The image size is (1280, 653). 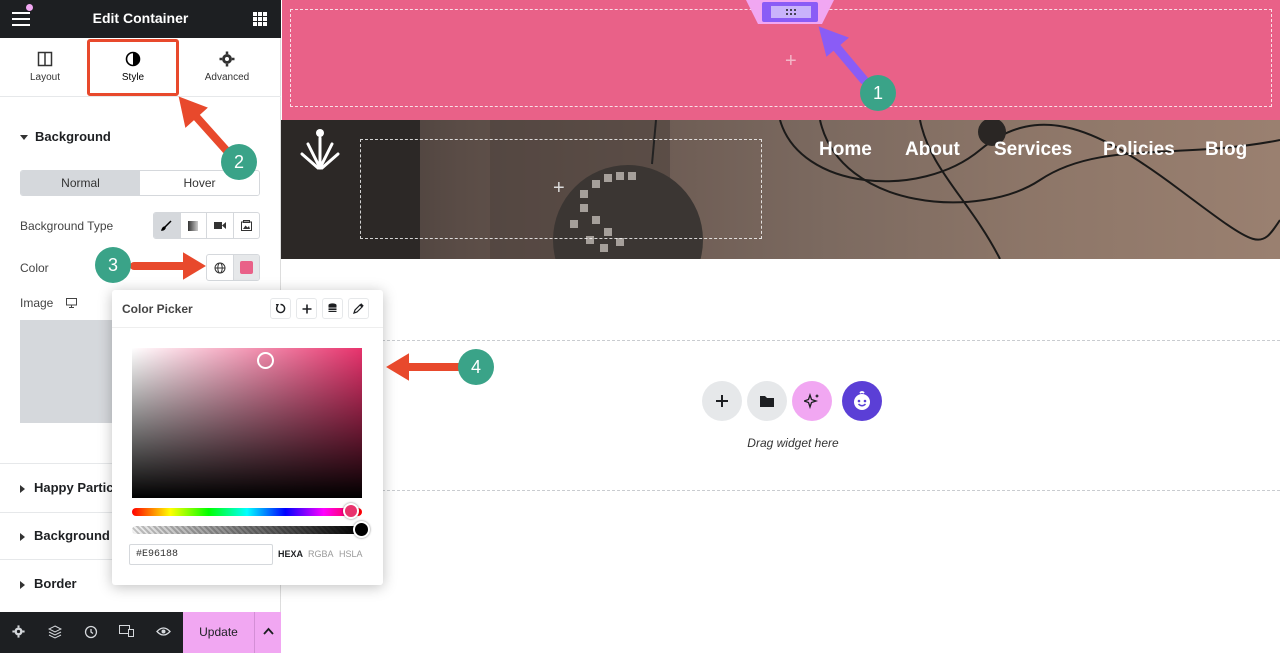 What do you see at coordinates (74, 487) in the screenshot?
I see `section-happy-particle-label: Happy Partic` at bounding box center [74, 487].